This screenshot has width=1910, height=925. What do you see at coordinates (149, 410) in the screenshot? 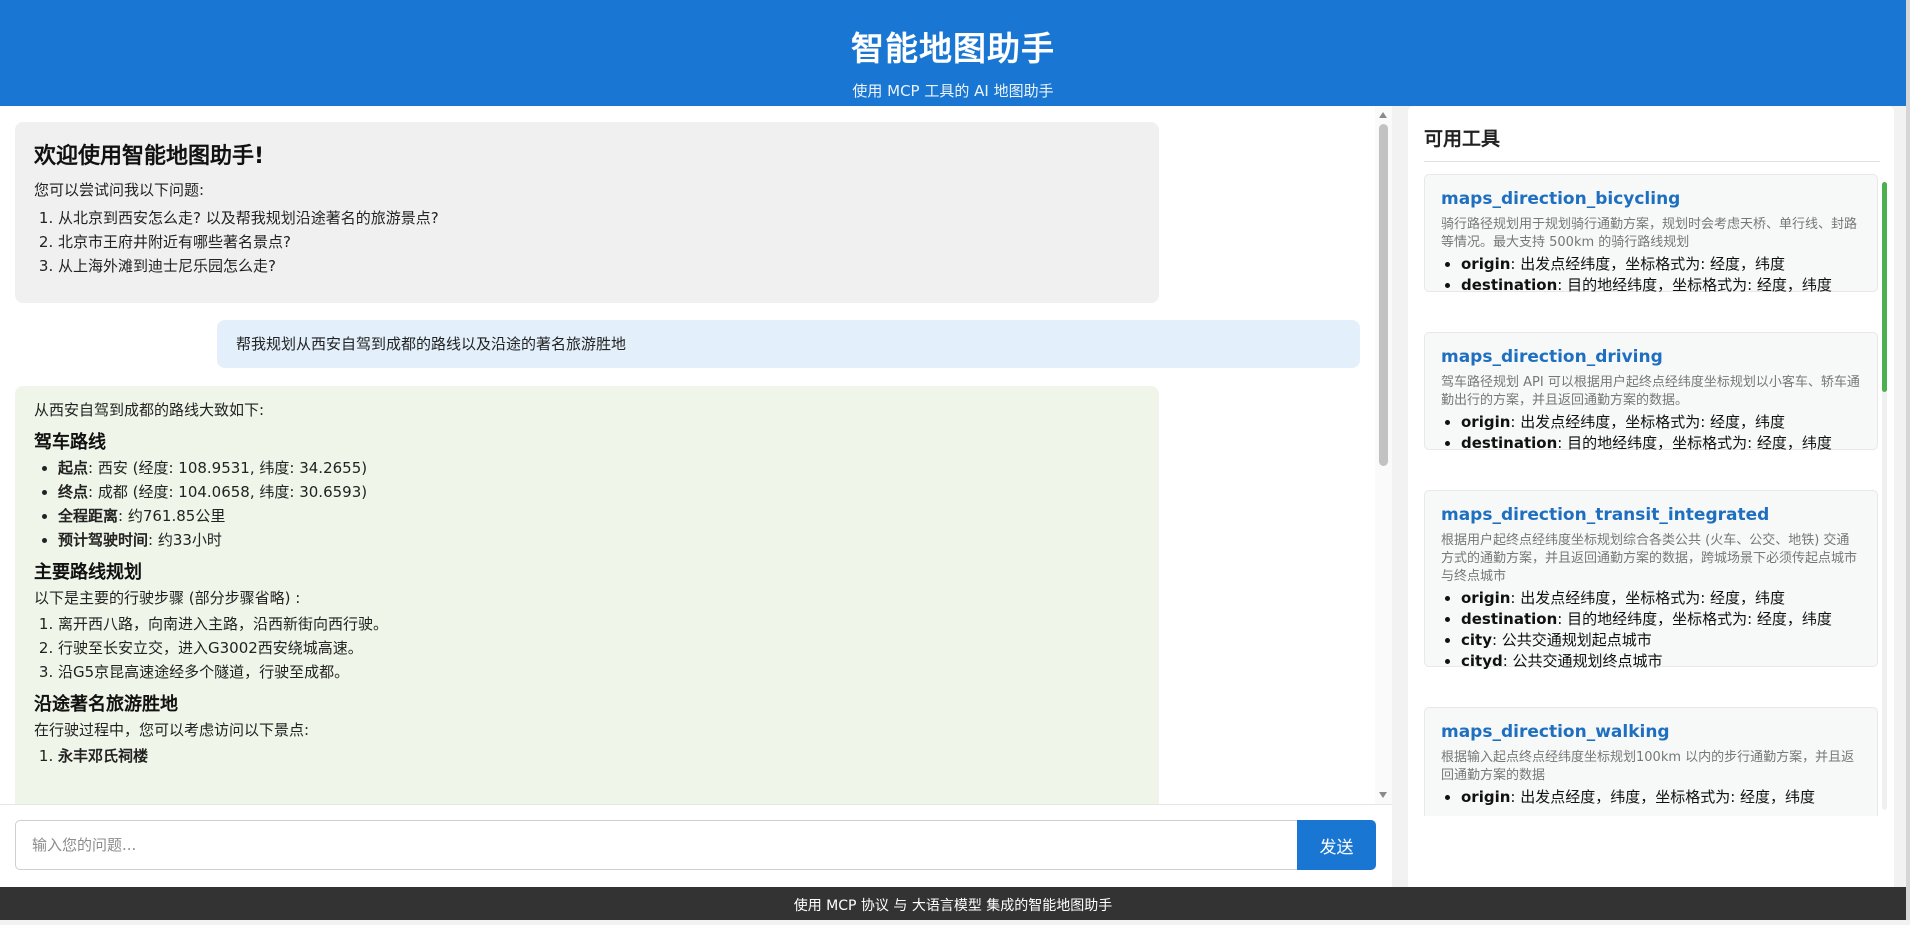
I see `reply-intro: 从西安自驾到成都的路线大致如下:` at bounding box center [149, 410].